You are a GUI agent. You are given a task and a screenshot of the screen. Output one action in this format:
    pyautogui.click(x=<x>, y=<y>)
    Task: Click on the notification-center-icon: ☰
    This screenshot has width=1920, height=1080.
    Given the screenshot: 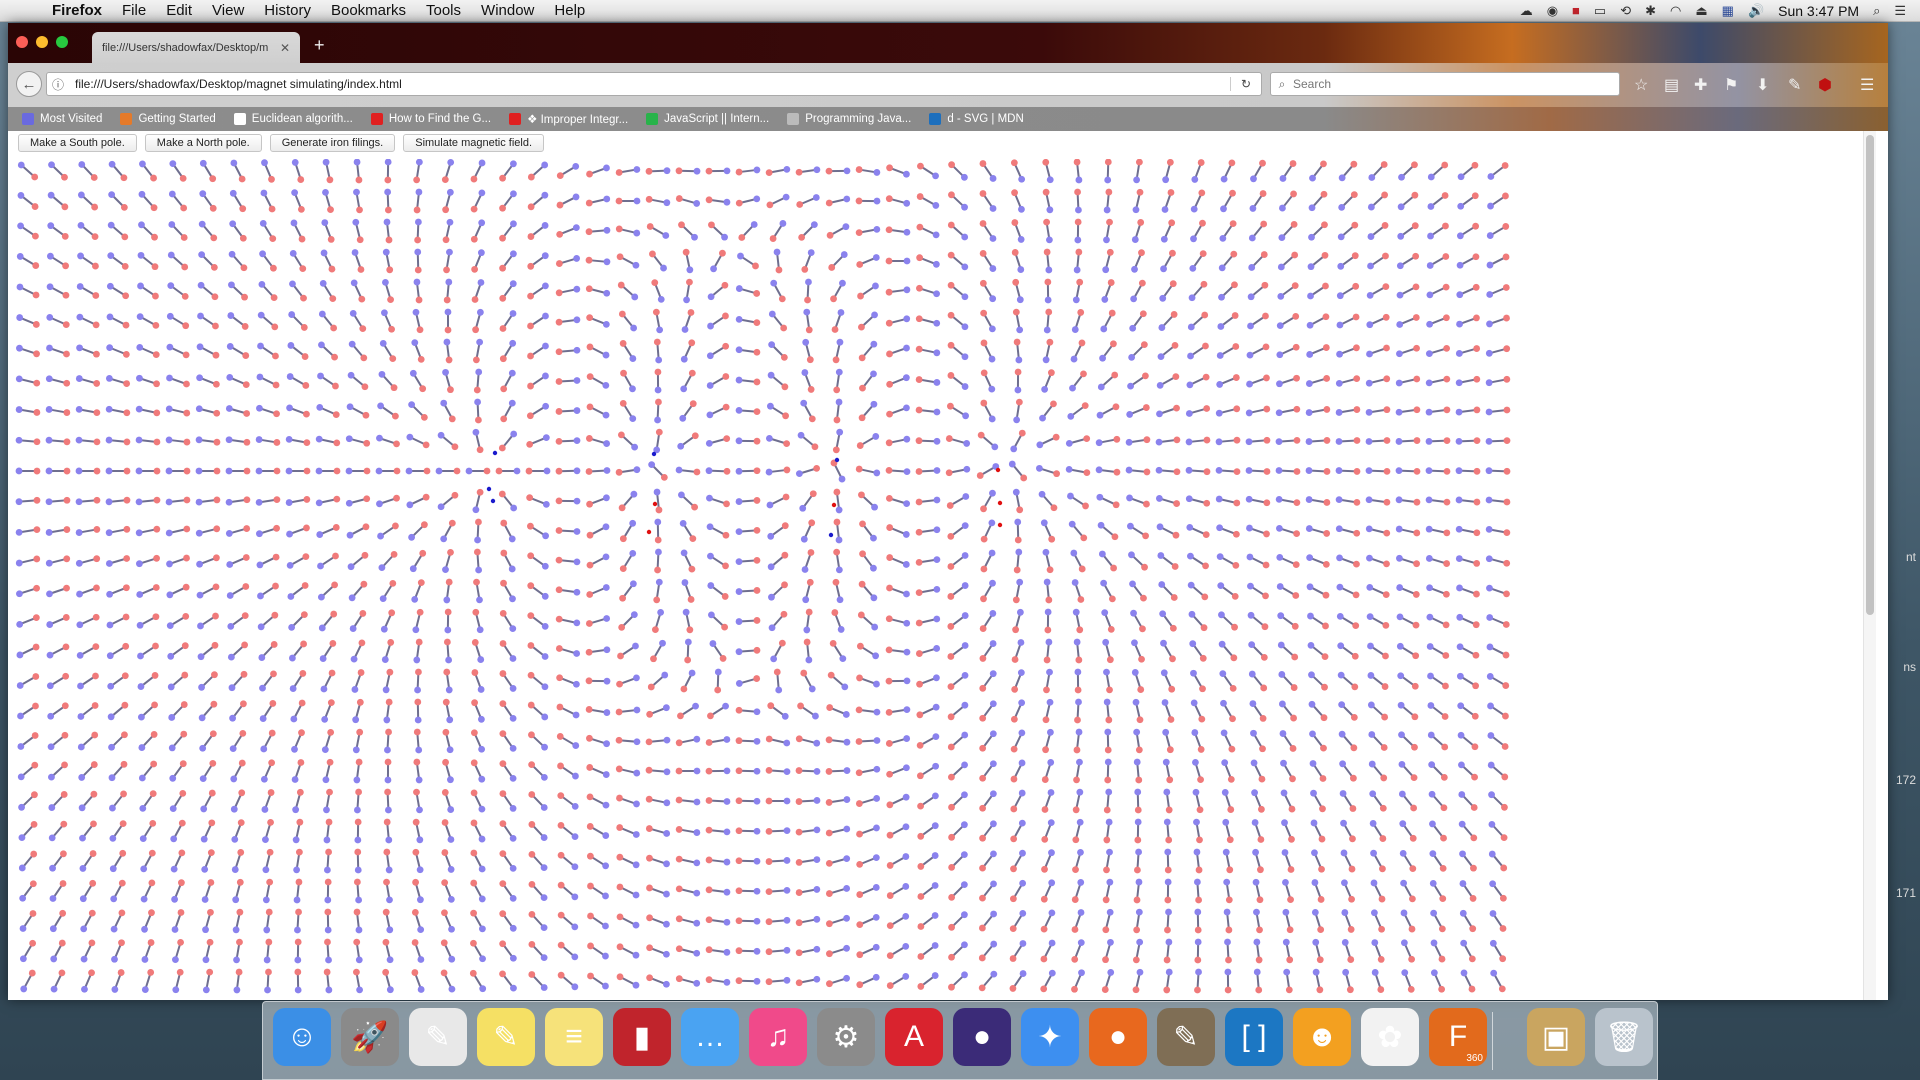 What is the action you would take?
    pyautogui.click(x=1900, y=11)
    